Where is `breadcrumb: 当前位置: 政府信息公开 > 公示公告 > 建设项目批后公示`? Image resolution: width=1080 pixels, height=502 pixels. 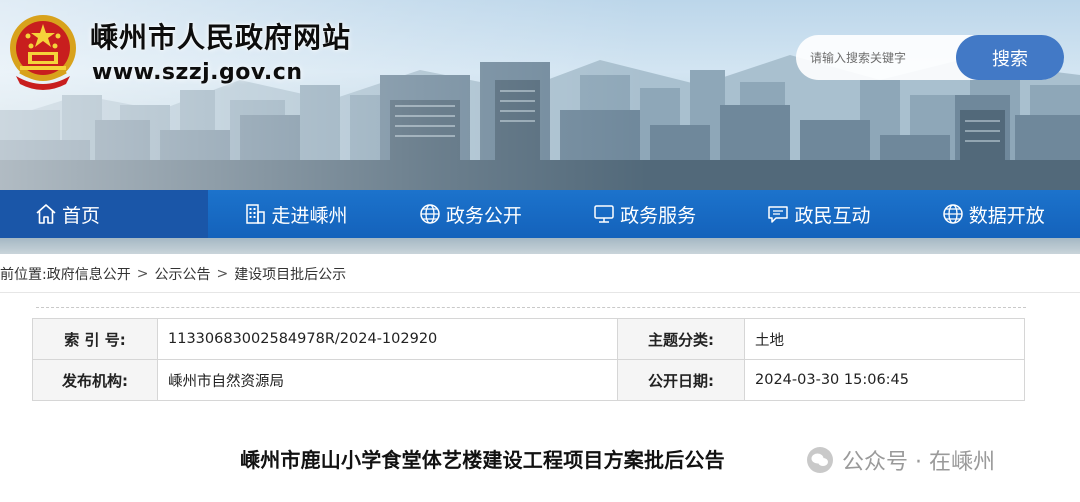
breadcrumb: 当前位置: 政府信息公开 > 公示公告 > 建设项目批后公示 is located at coordinates (173, 274).